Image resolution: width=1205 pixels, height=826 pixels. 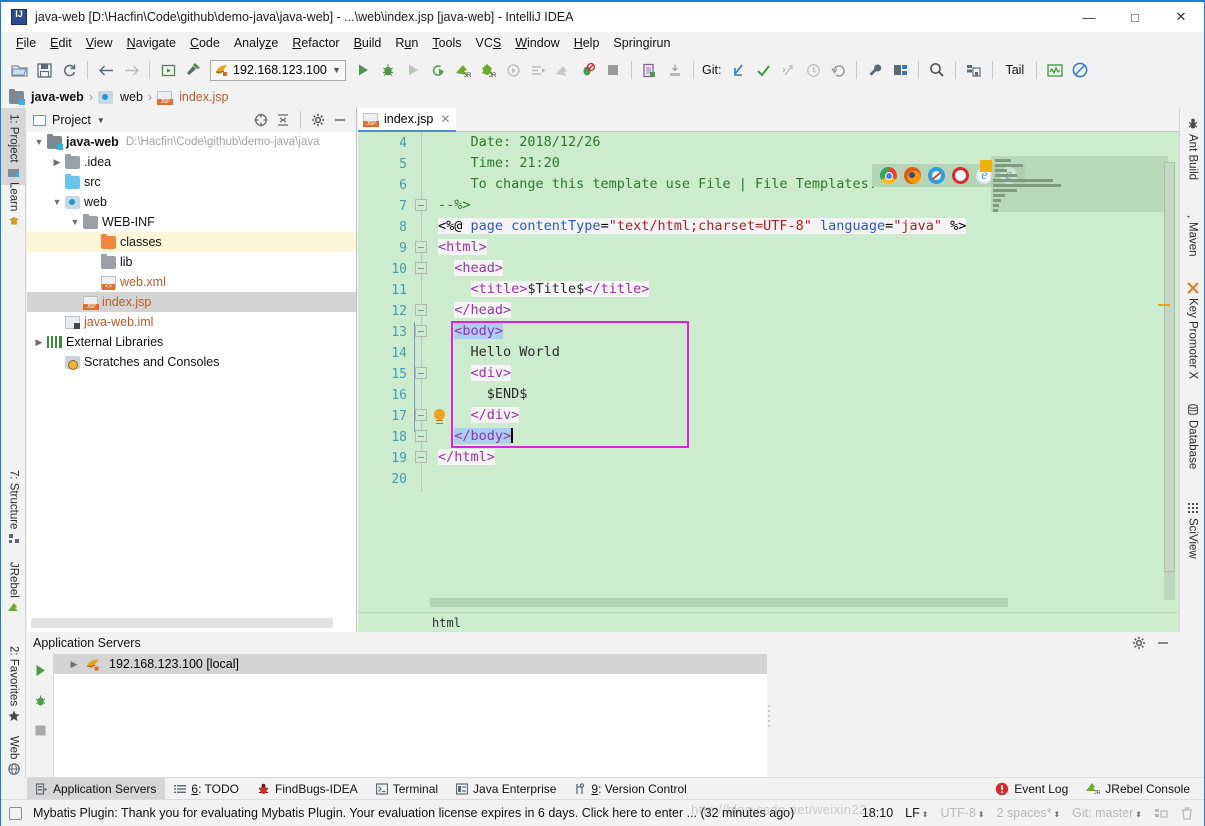 What do you see at coordinates (537, 43) in the screenshot?
I see `menu-window: Window` at bounding box center [537, 43].